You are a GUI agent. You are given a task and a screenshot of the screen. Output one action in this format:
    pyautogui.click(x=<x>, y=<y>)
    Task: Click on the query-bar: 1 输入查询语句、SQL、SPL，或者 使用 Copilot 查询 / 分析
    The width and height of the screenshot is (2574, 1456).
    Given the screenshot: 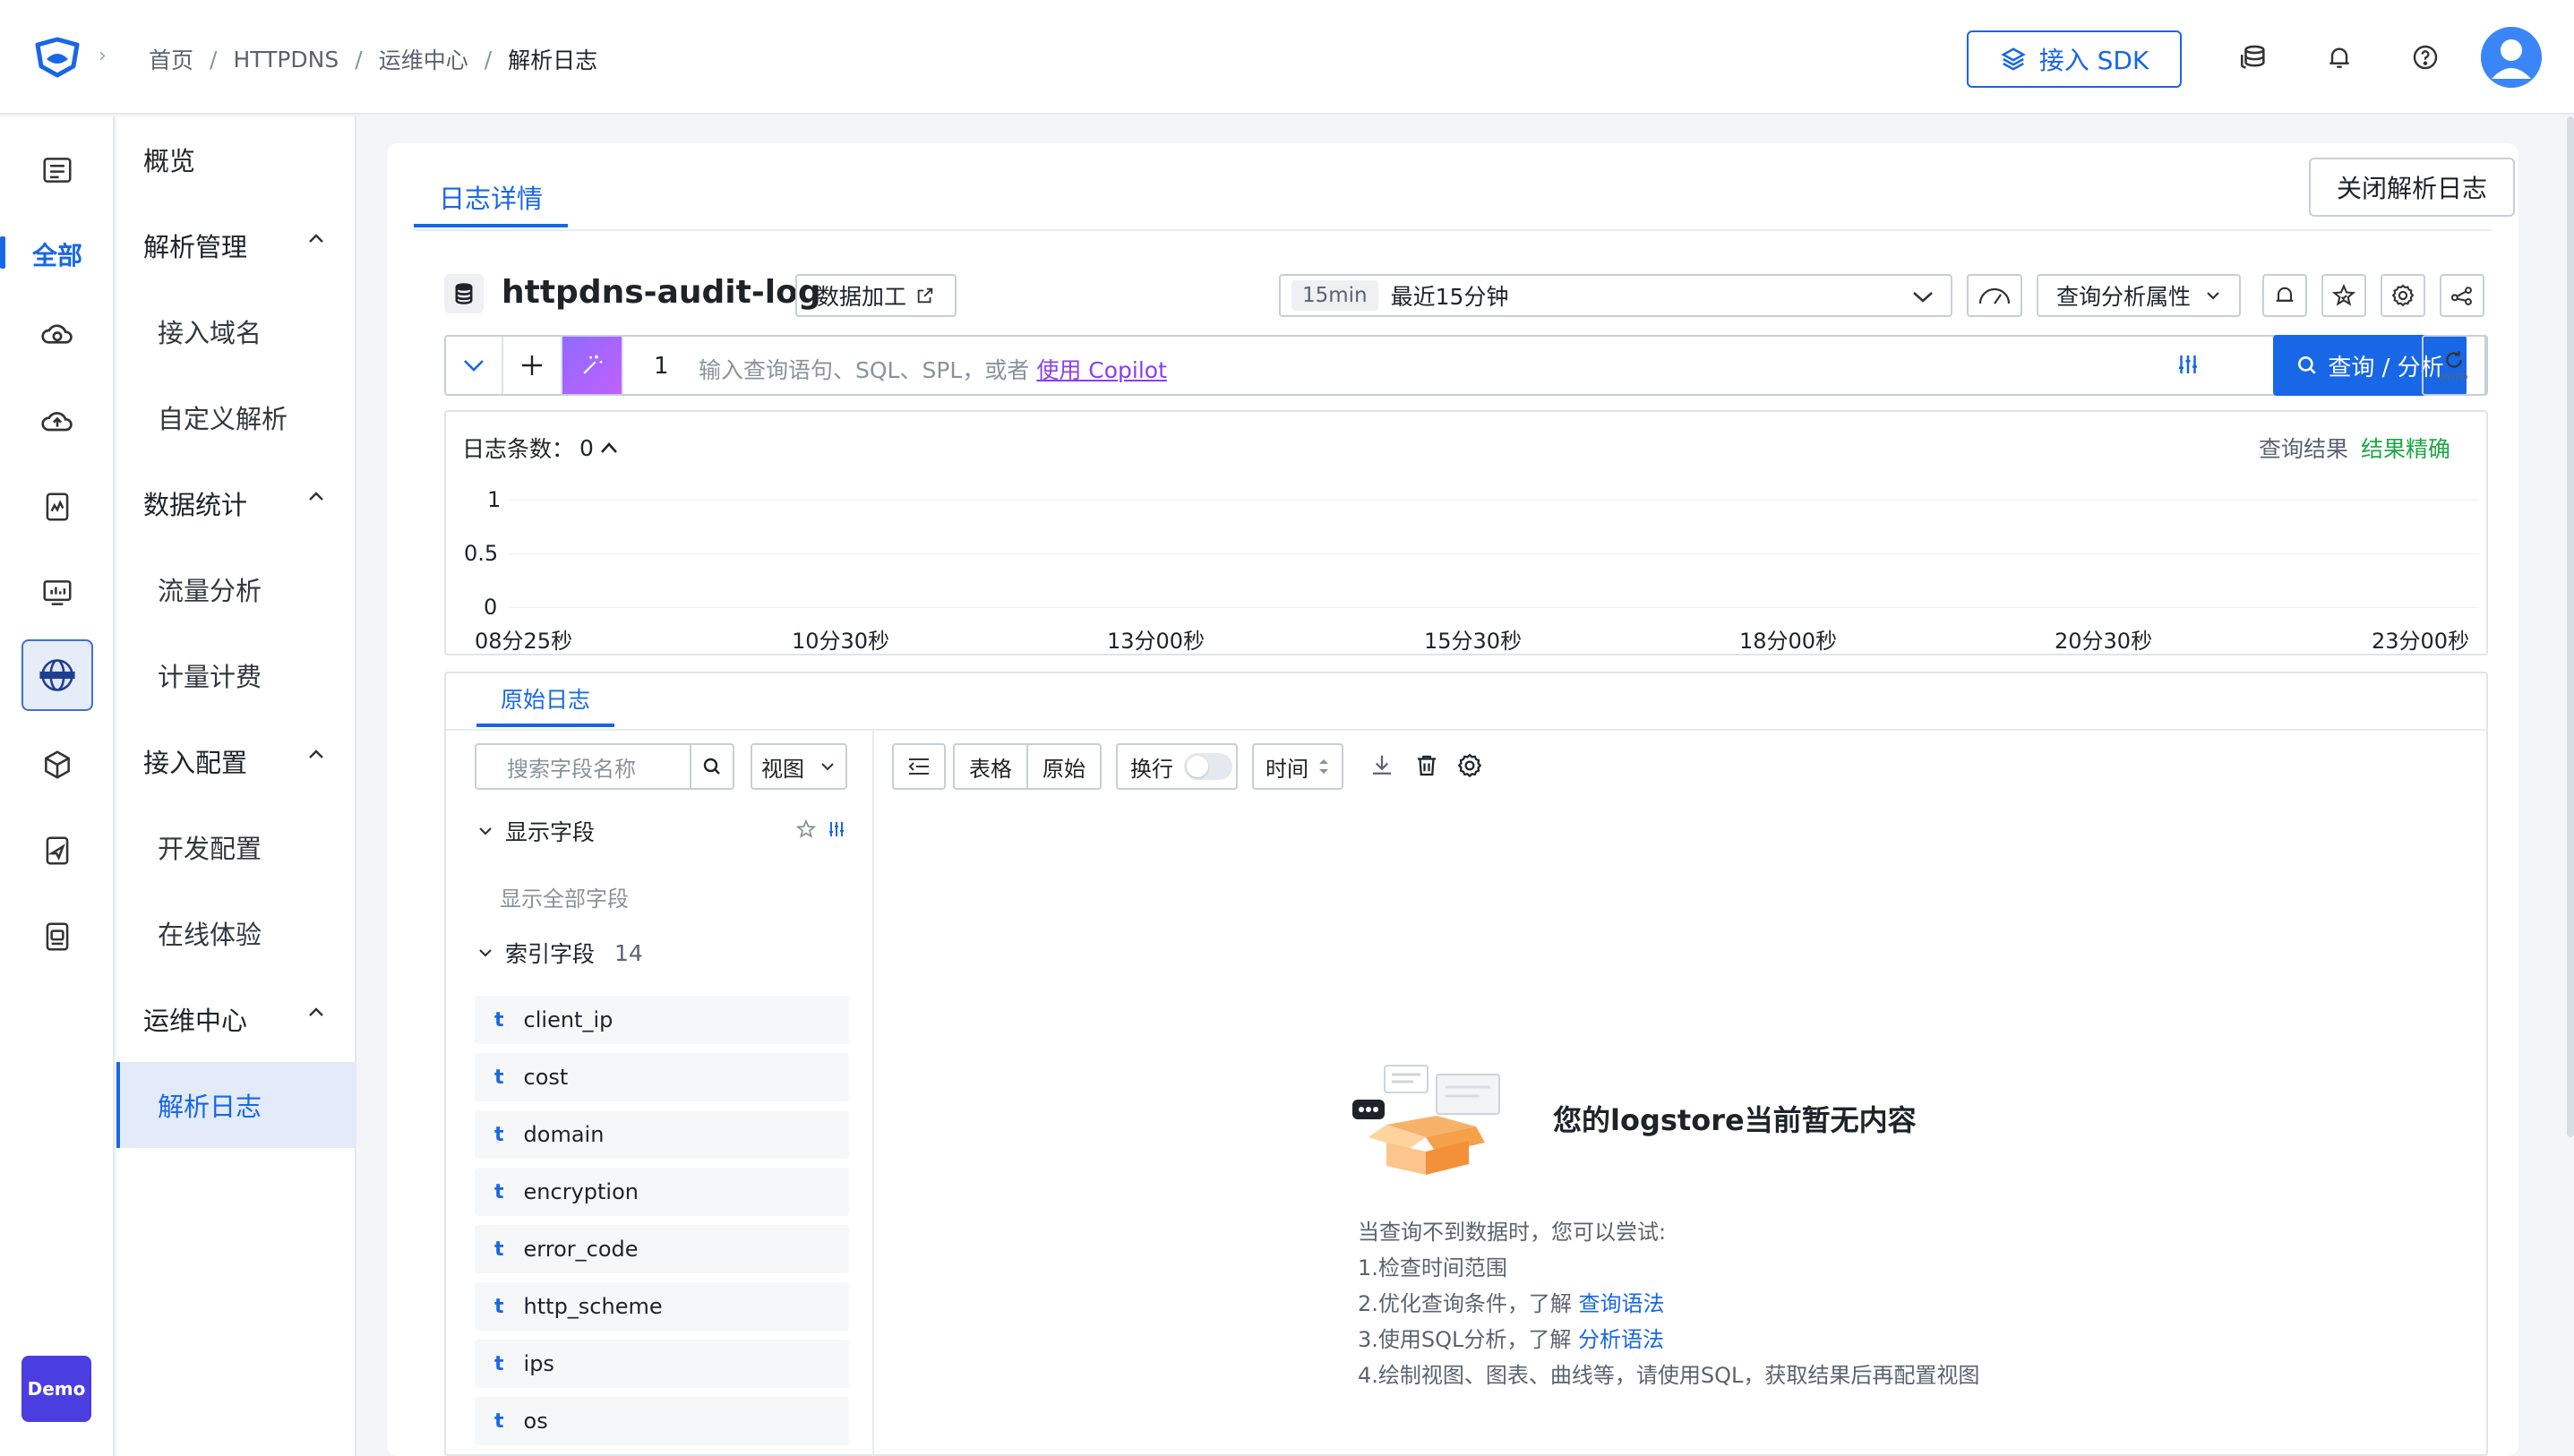 What is the action you would take?
    pyautogui.click(x=1466, y=365)
    